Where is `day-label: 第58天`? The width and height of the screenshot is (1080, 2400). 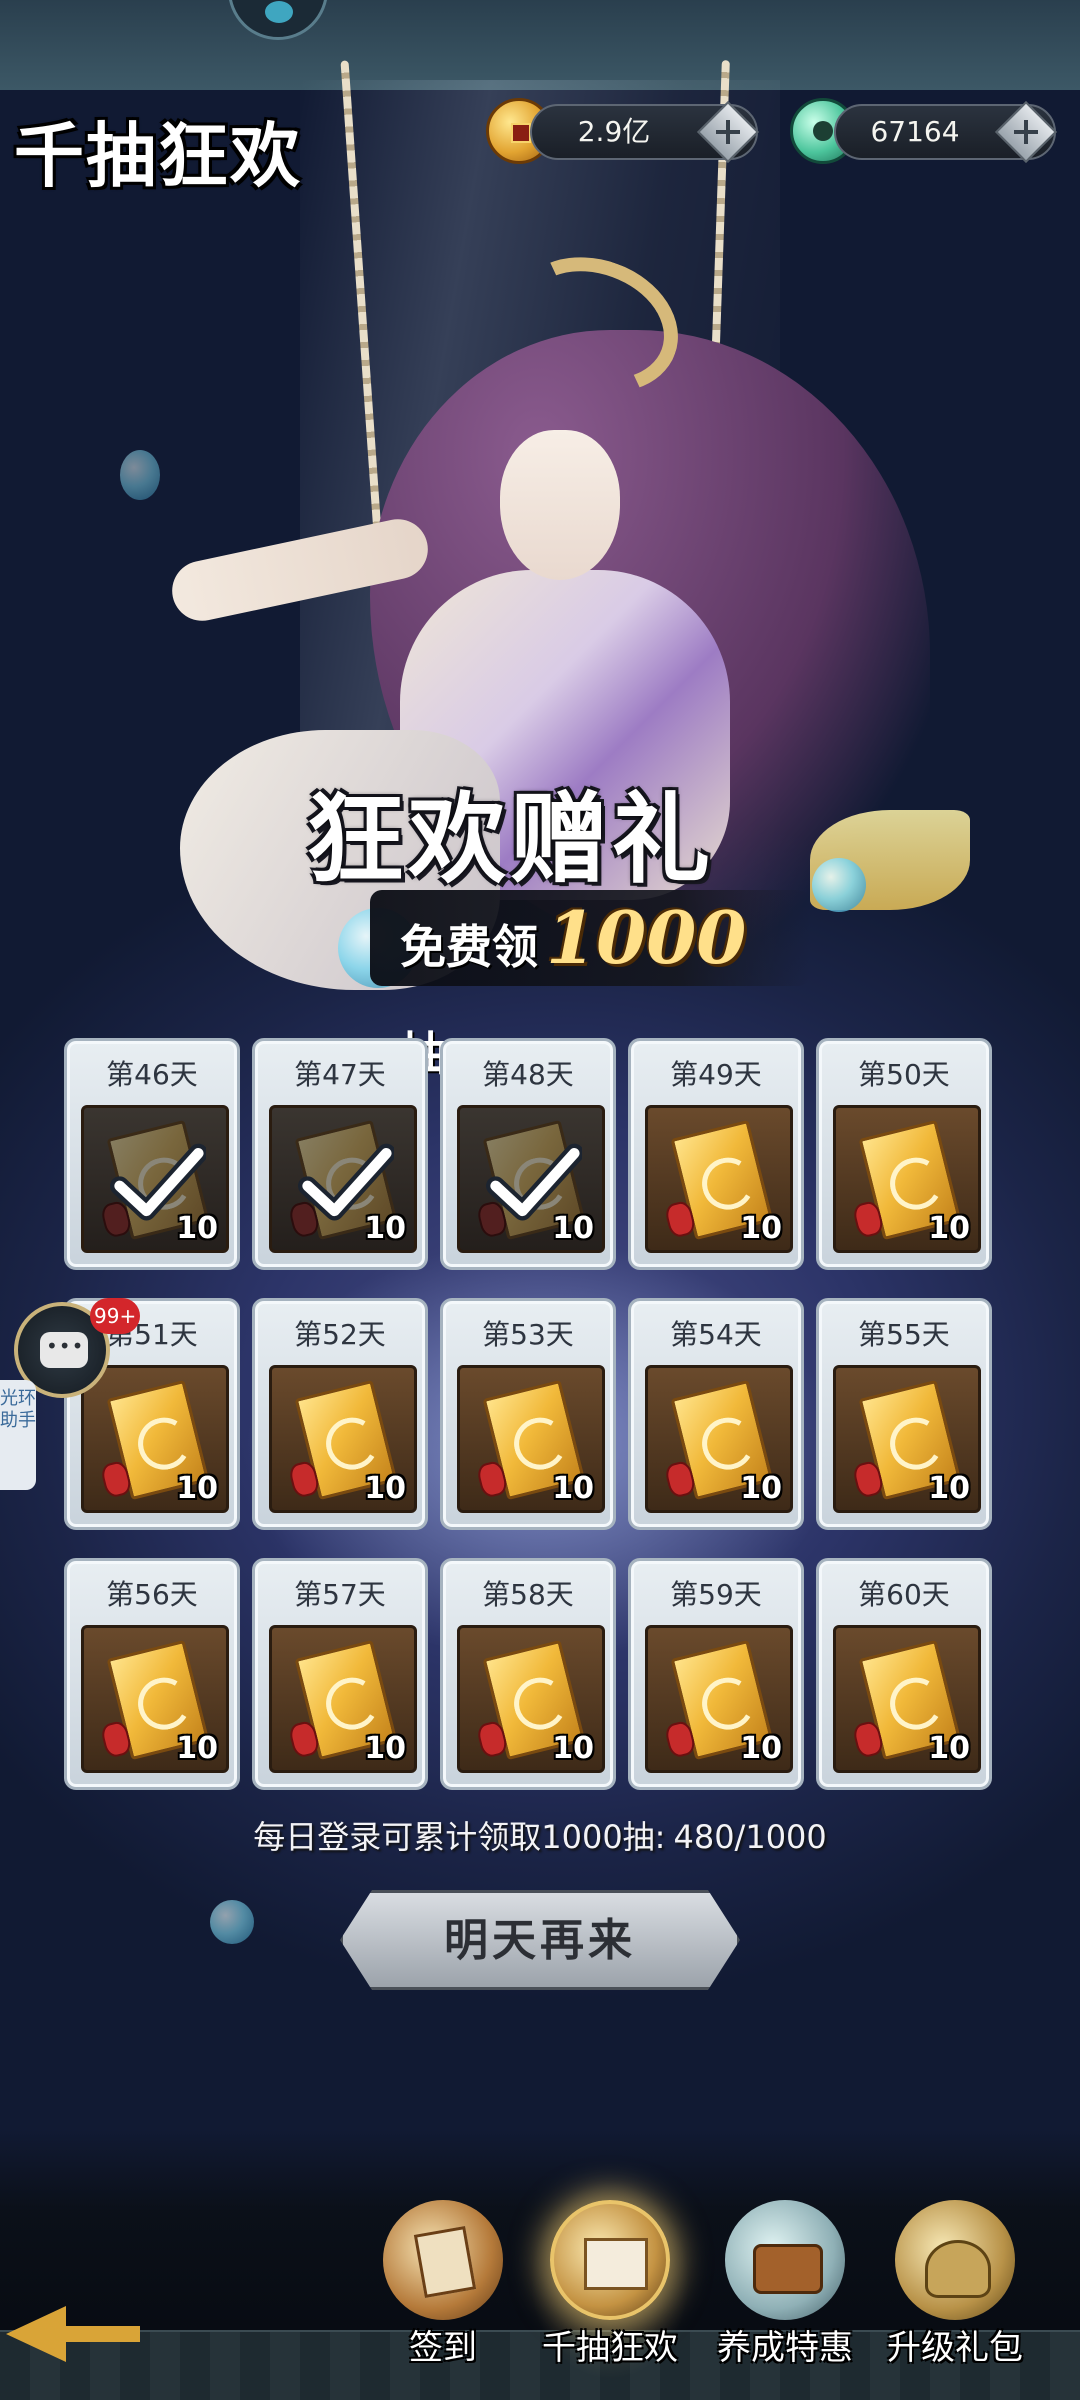 day-label: 第58天 is located at coordinates (528, 1594).